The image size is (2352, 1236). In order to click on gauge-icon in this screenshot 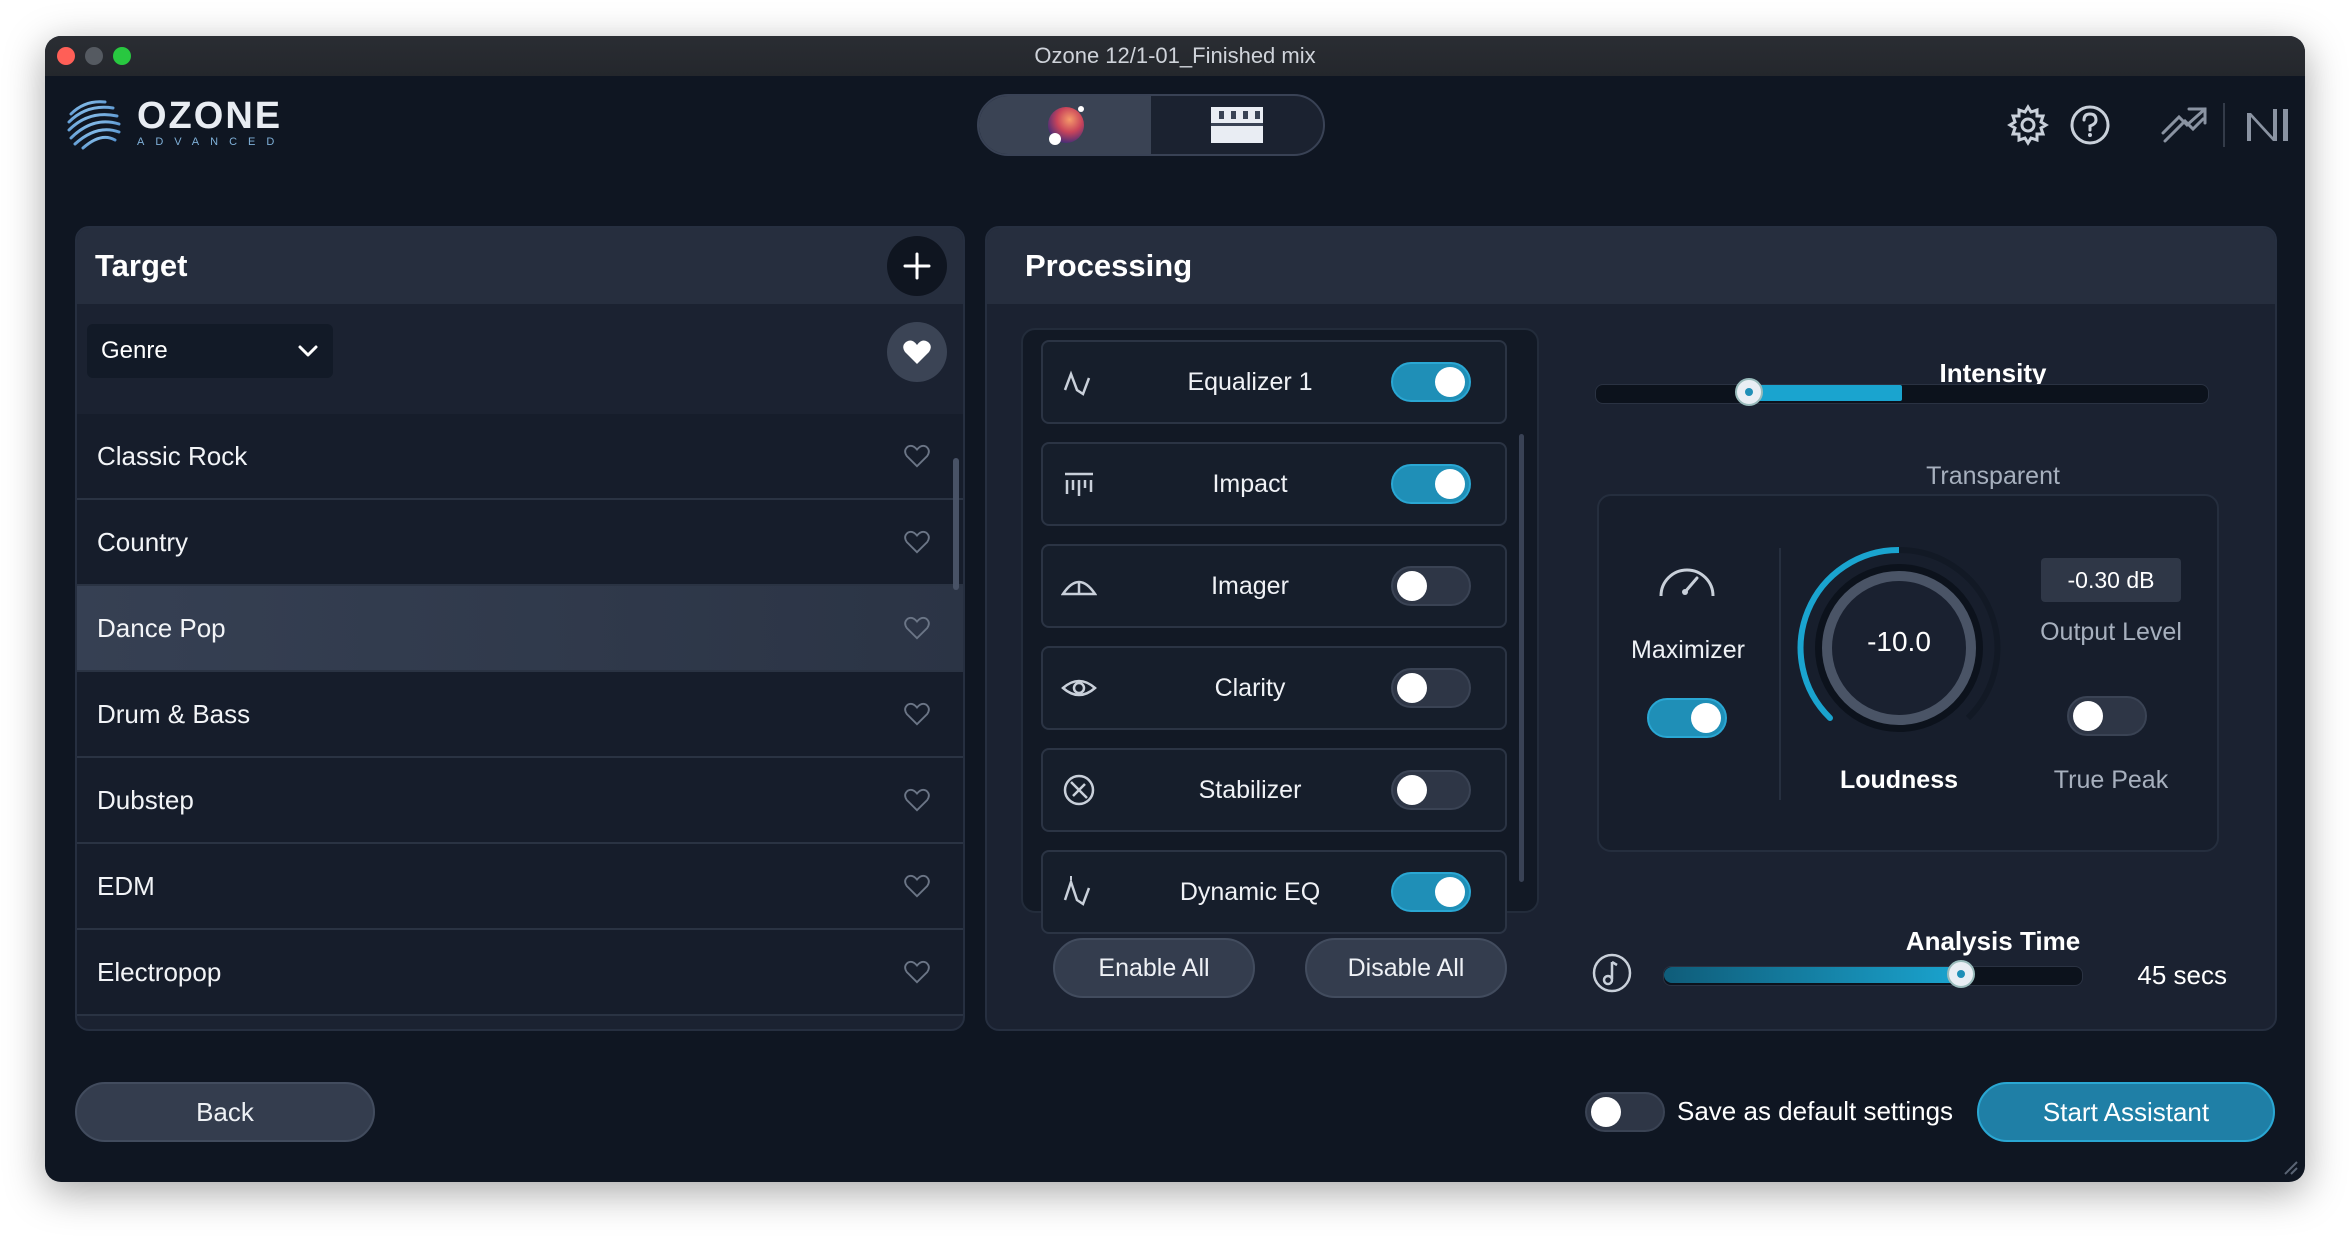, I will do `click(1687, 582)`.